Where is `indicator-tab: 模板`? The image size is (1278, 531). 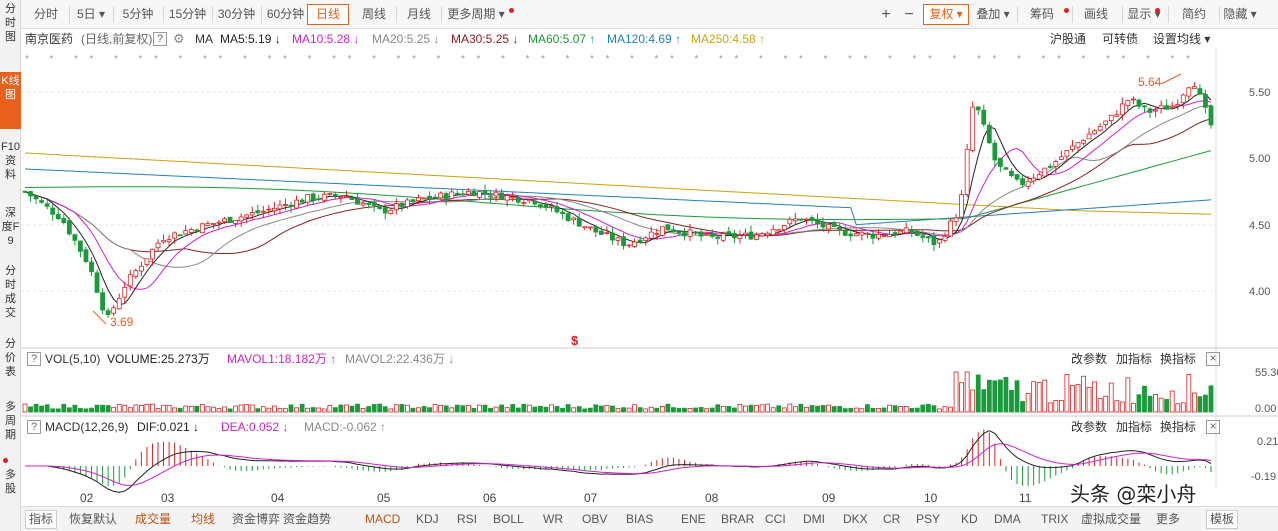 indicator-tab: 模板 is located at coordinates (1222, 519).